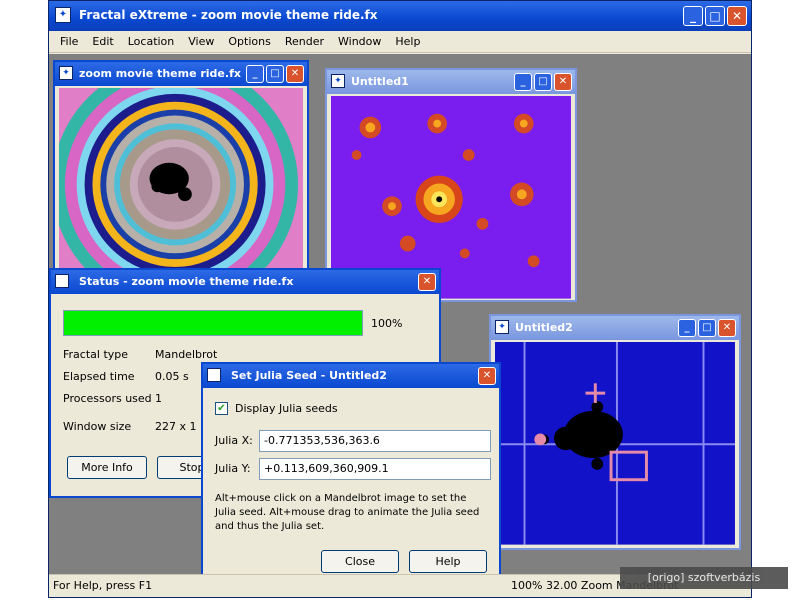  What do you see at coordinates (160, 73) in the screenshot?
I see `zoom-movie-title: zoom movie theme ride.fx` at bounding box center [160, 73].